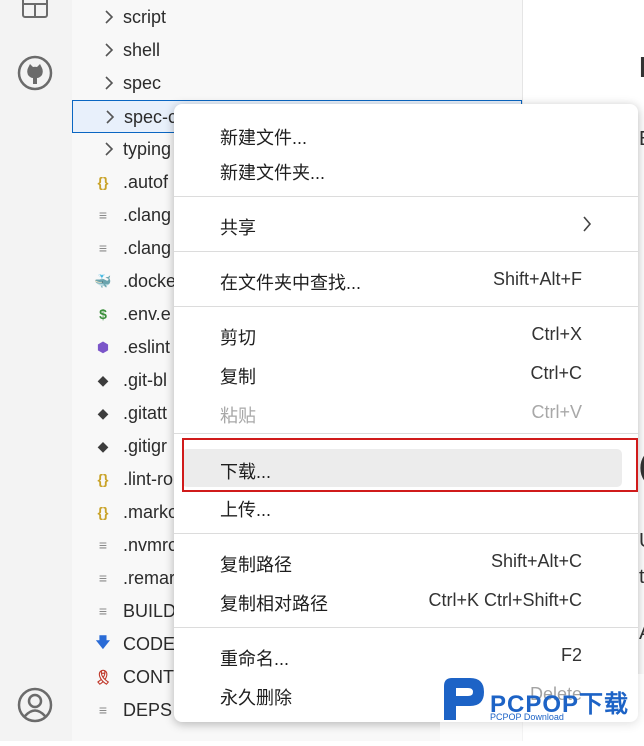 The width and height of the screenshot is (644, 746). What do you see at coordinates (641, 577) in the screenshot?
I see `editor-text-fragment: t` at bounding box center [641, 577].